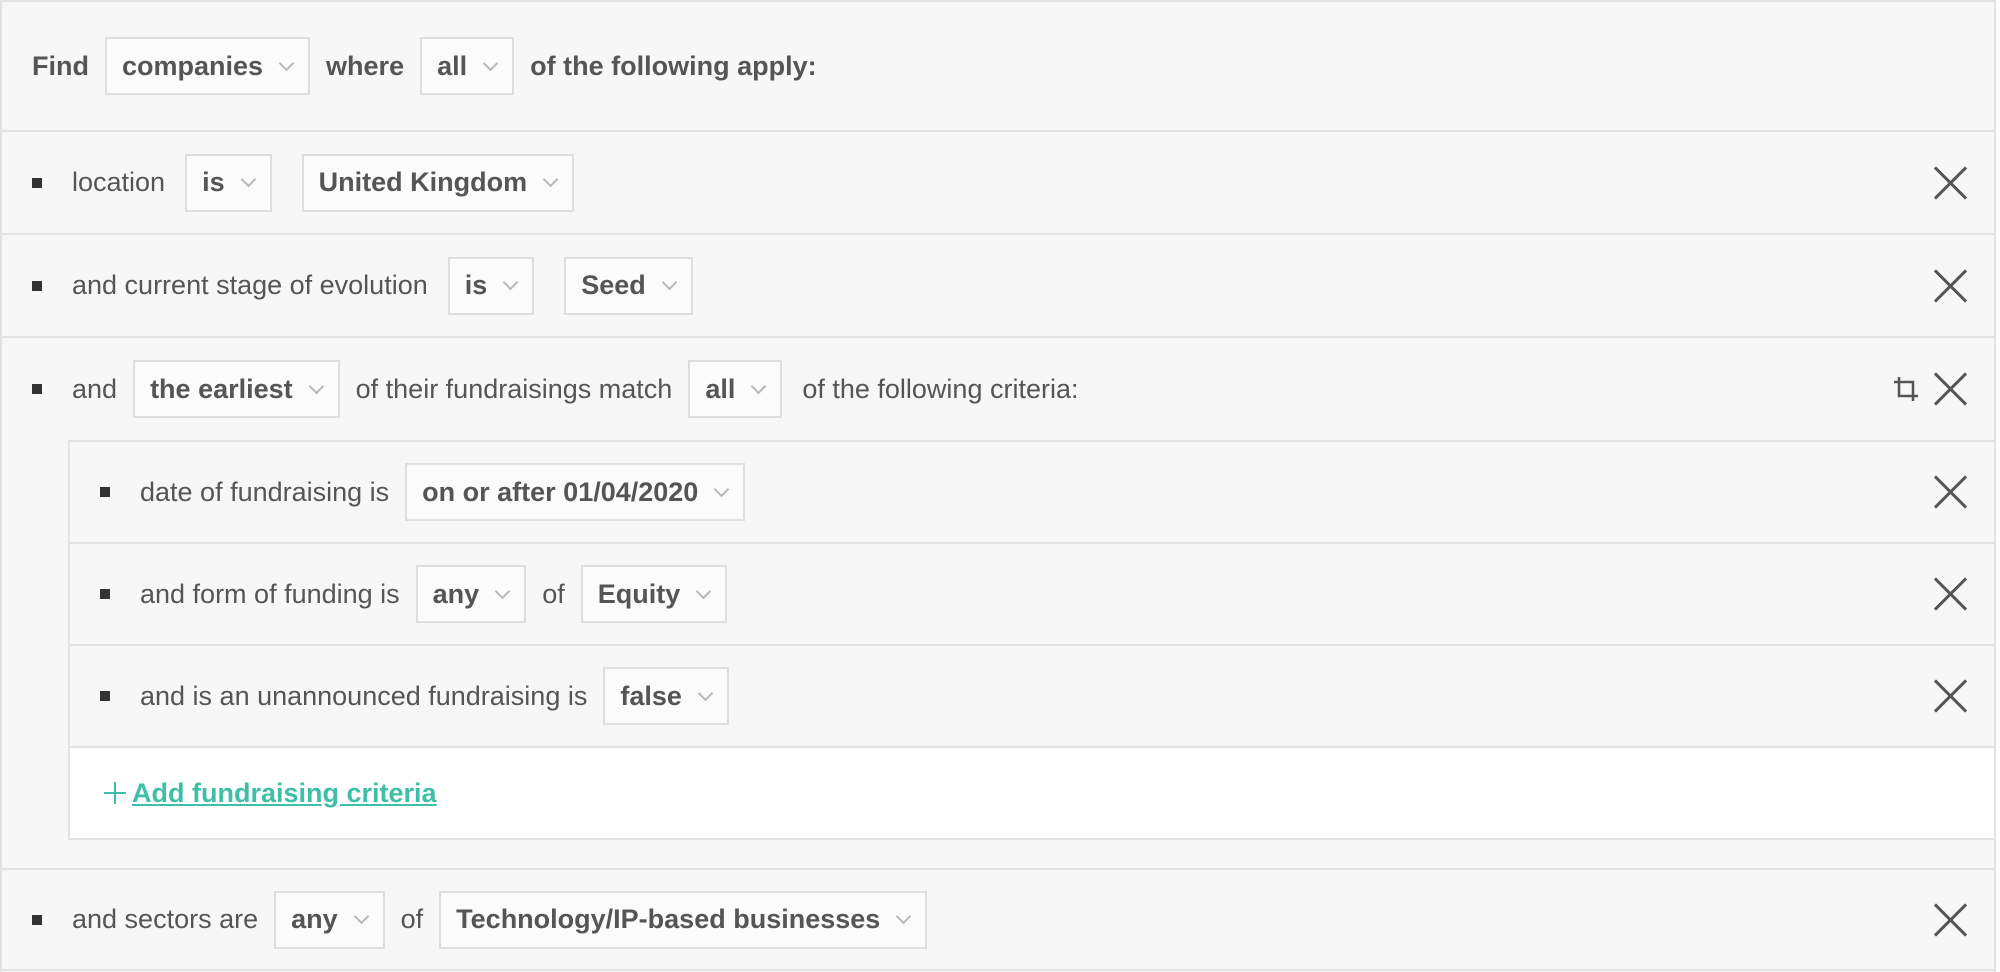  Describe the element at coordinates (221, 388) in the screenshot. I see `which-fundraising-value: the earliest` at that location.